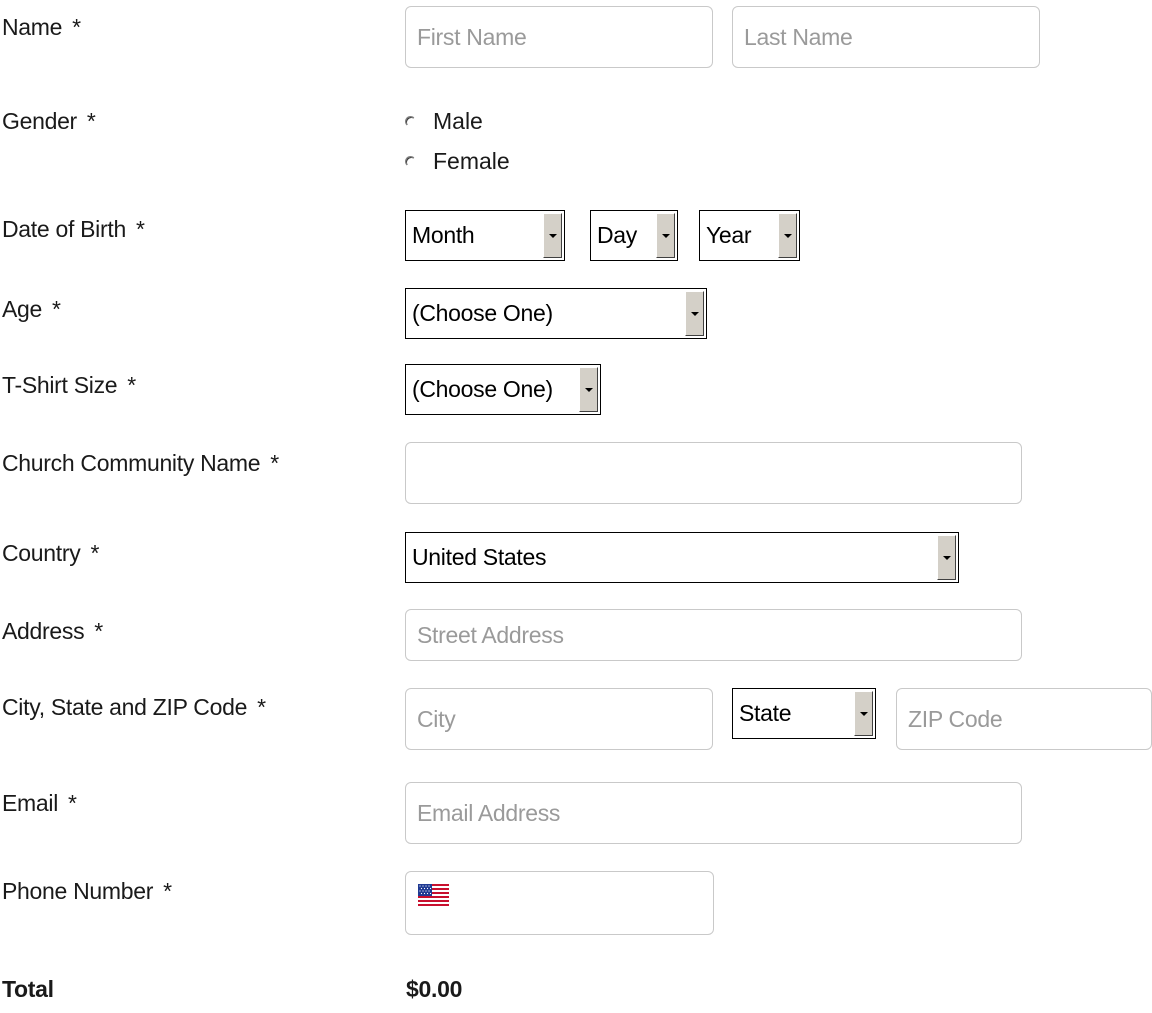 Image resolution: width=1152 pixels, height=1013 pixels. Describe the element at coordinates (458, 121) in the screenshot. I see `male-label: Male` at that location.